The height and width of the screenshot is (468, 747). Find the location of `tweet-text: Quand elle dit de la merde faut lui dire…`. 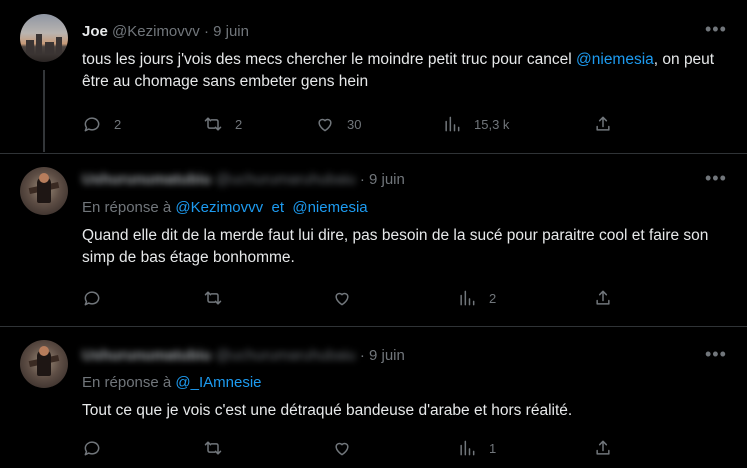

tweet-text: Quand elle dit de la merde faut lui dire… is located at coordinates (395, 246).